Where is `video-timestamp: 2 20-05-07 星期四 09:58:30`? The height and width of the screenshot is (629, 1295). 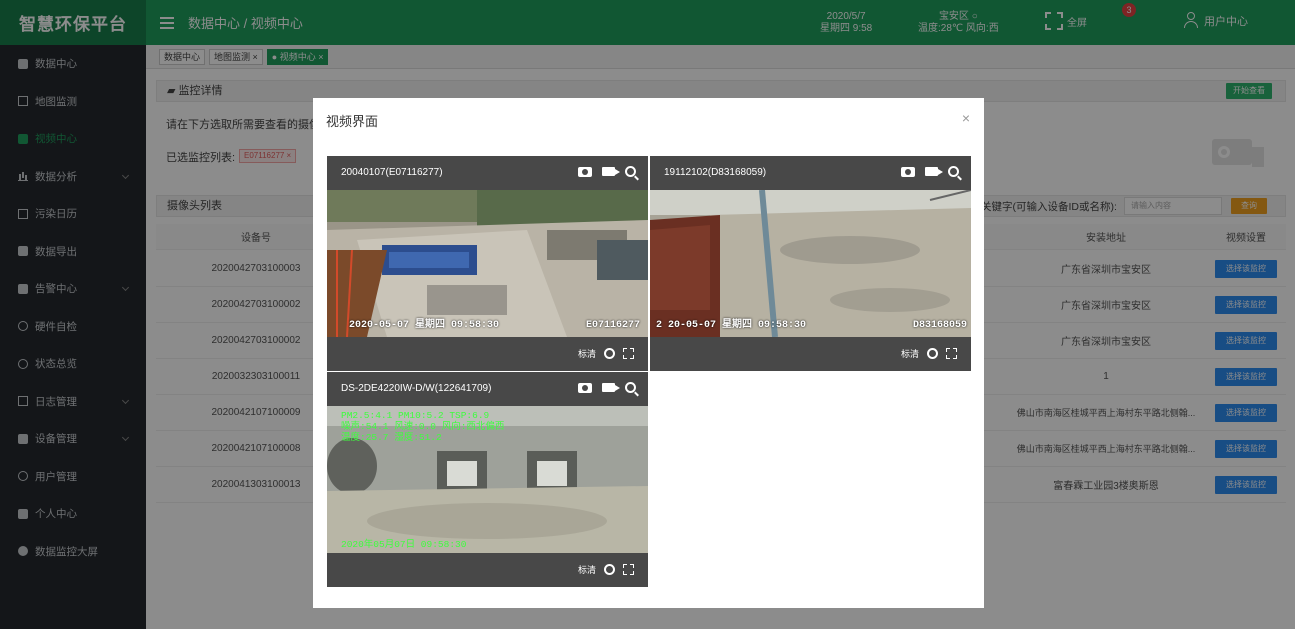 video-timestamp: 2 20-05-07 星期四 09:58:30 is located at coordinates (731, 325).